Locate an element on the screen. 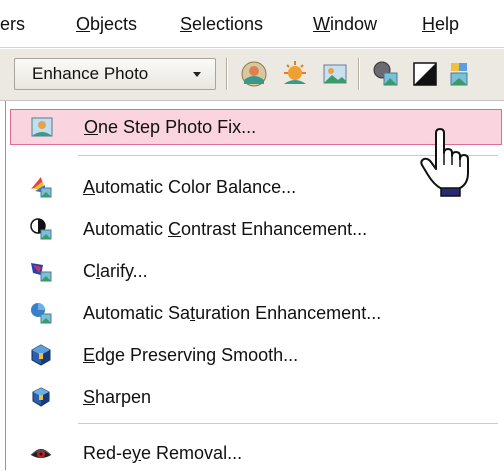 The width and height of the screenshot is (504, 471). menu-help-mnemonic: H is located at coordinates (428, 24).